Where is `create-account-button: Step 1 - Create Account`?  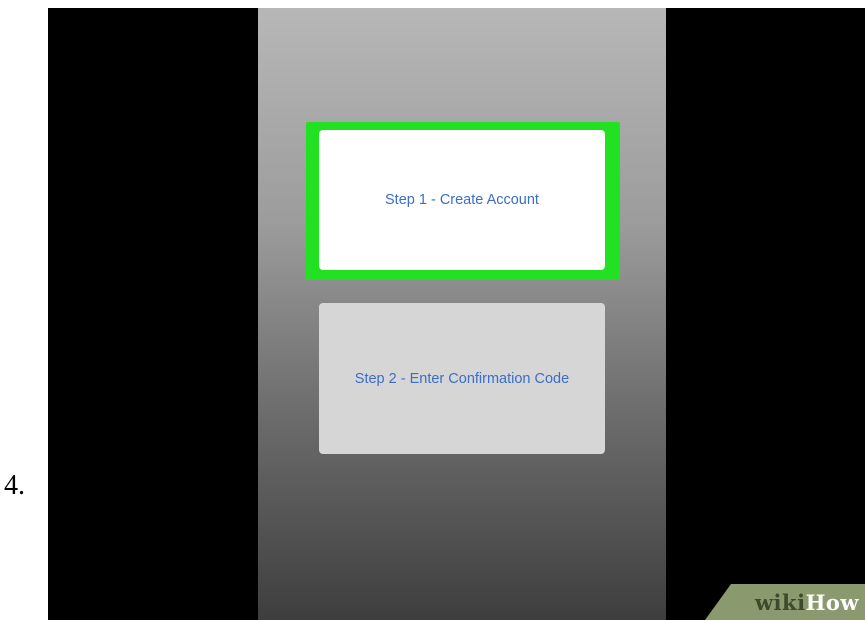 create-account-button: Step 1 - Create Account is located at coordinates (462, 200).